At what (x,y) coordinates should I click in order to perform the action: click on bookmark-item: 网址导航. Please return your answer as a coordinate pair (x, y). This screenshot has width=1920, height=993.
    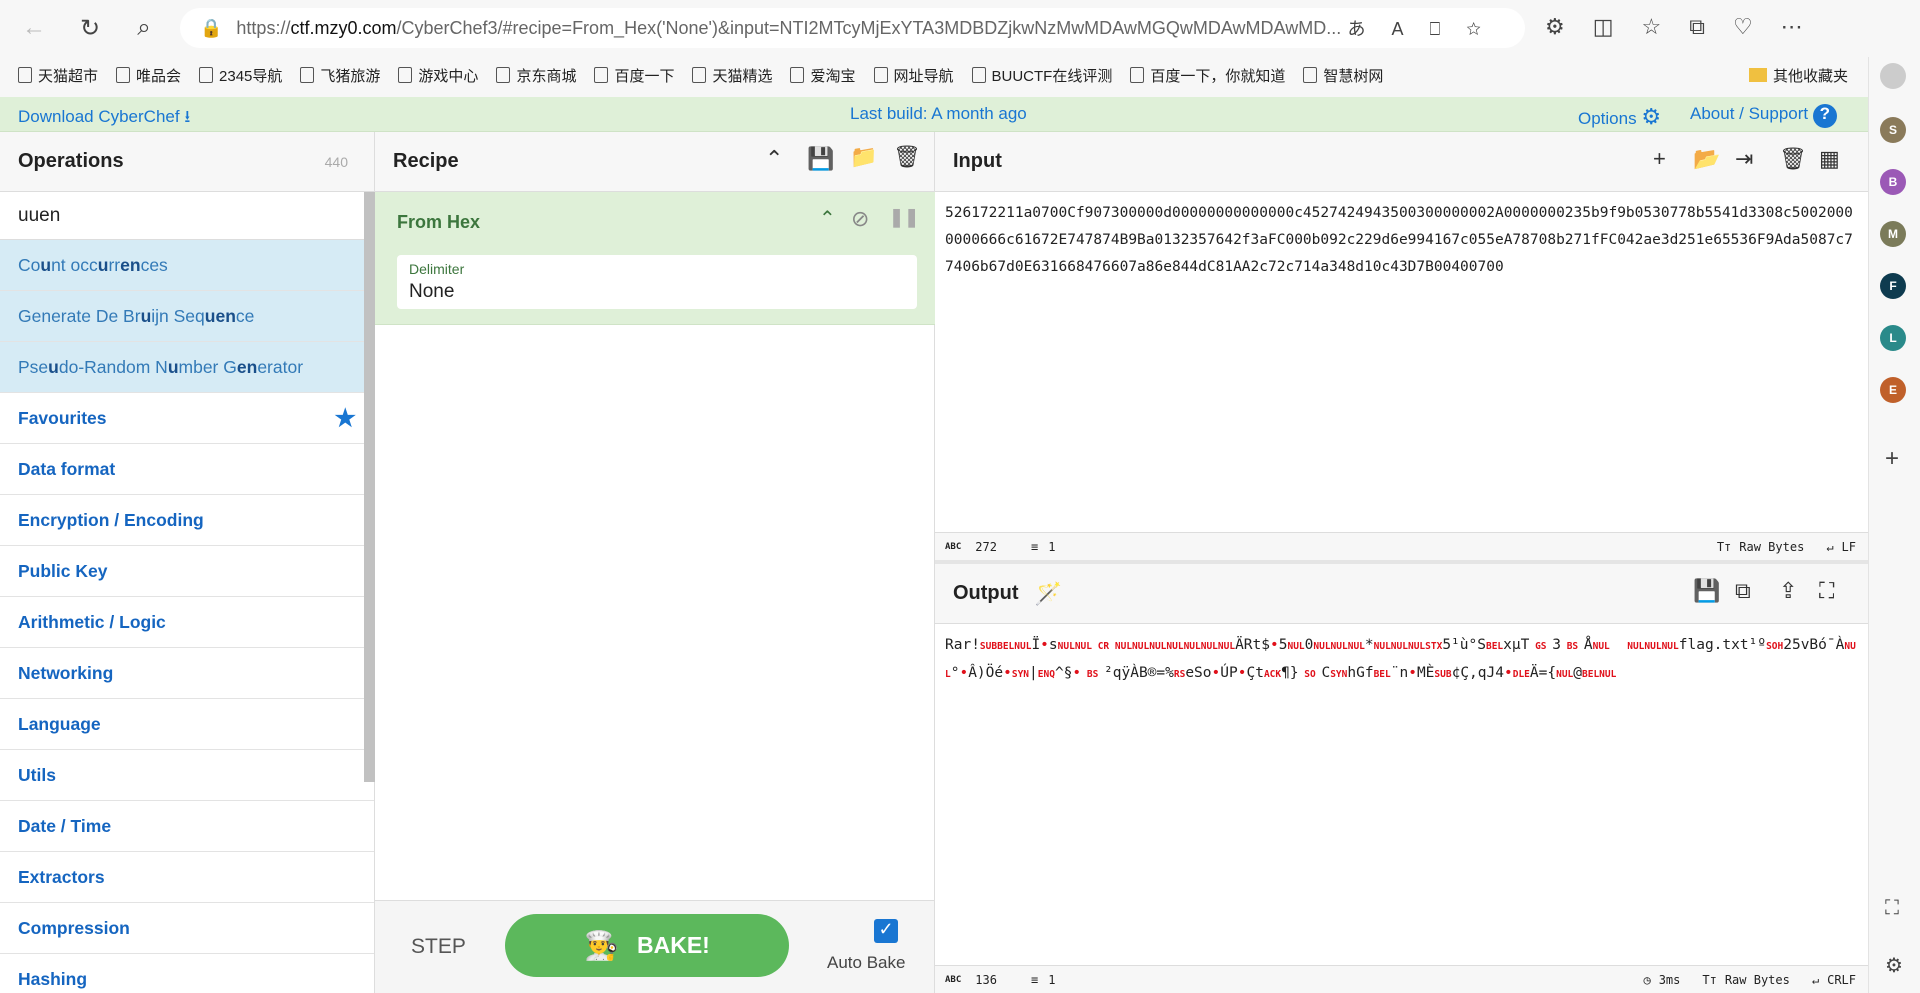
    Looking at the image, I should click on (913, 75).